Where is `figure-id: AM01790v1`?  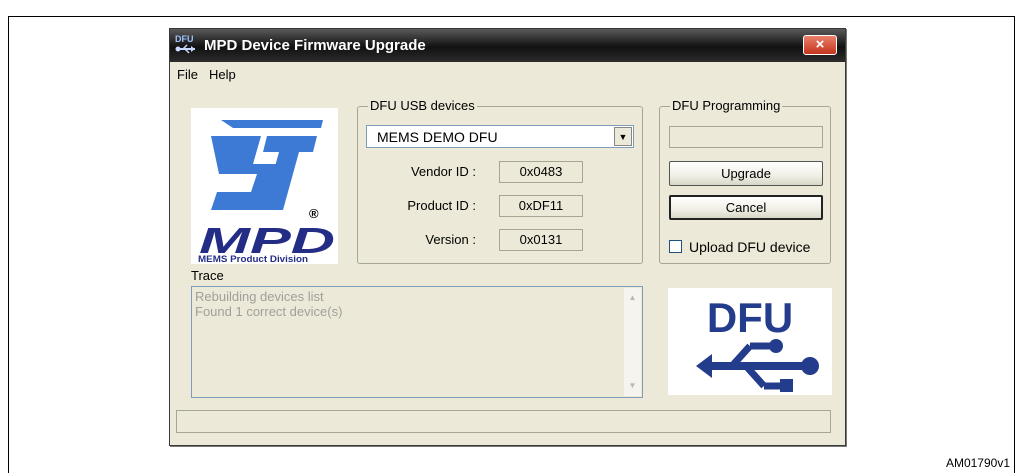 figure-id: AM01790v1 is located at coordinates (977, 463).